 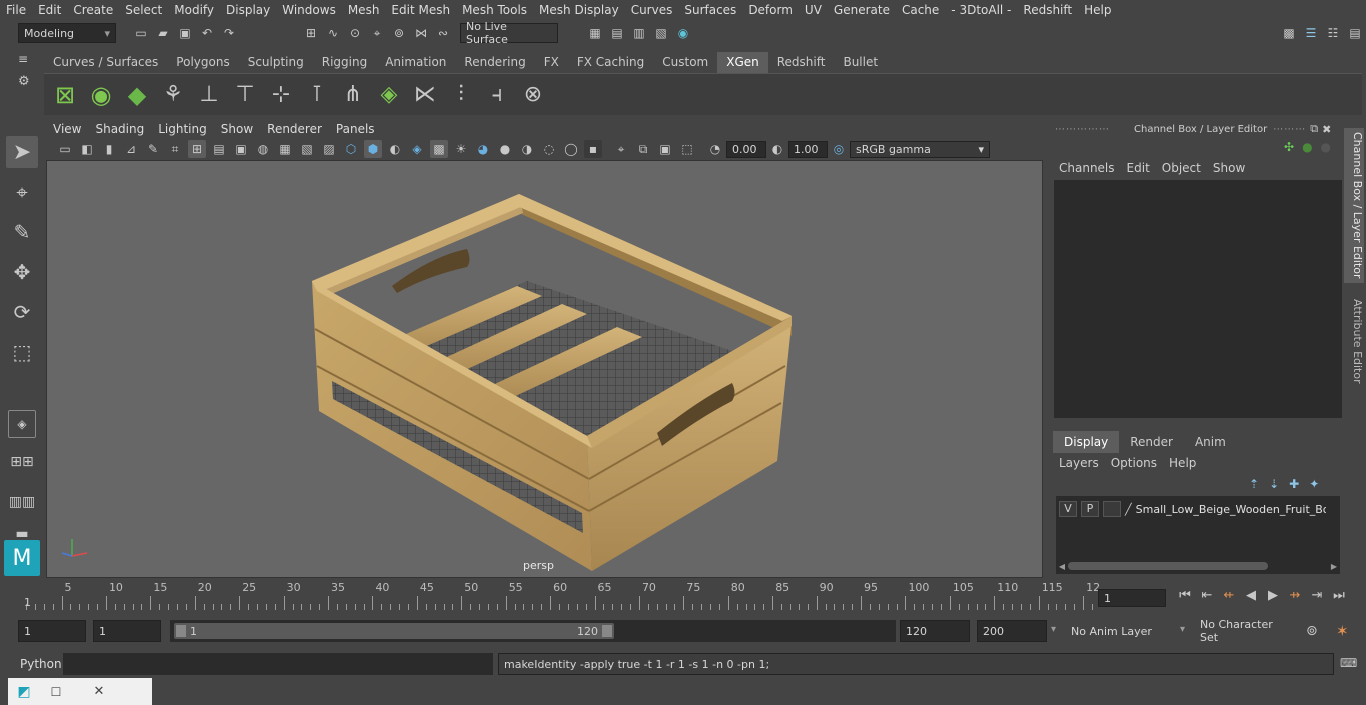 I want to click on exposure-icon: ◔, so click(x=715, y=149).